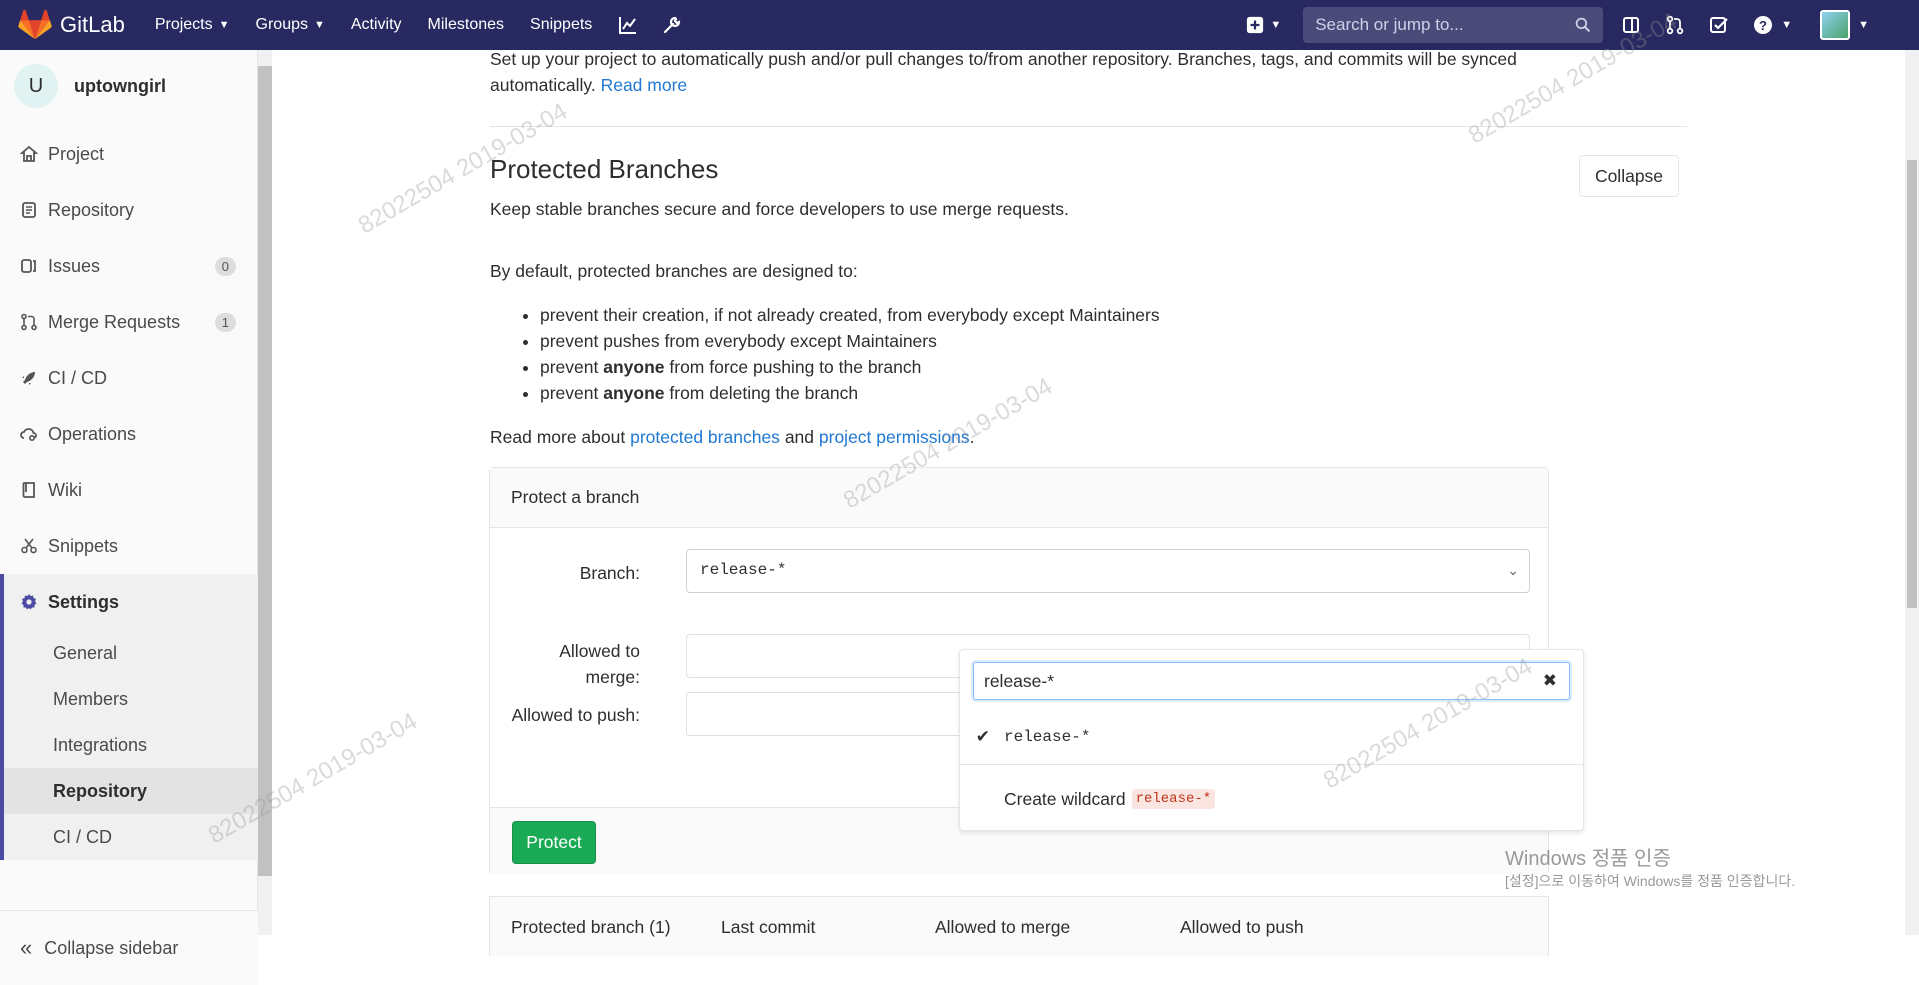 This screenshot has height=985, width=1919. What do you see at coordinates (129, 546) in the screenshot?
I see `sidebar-item-snippets: Snippets` at bounding box center [129, 546].